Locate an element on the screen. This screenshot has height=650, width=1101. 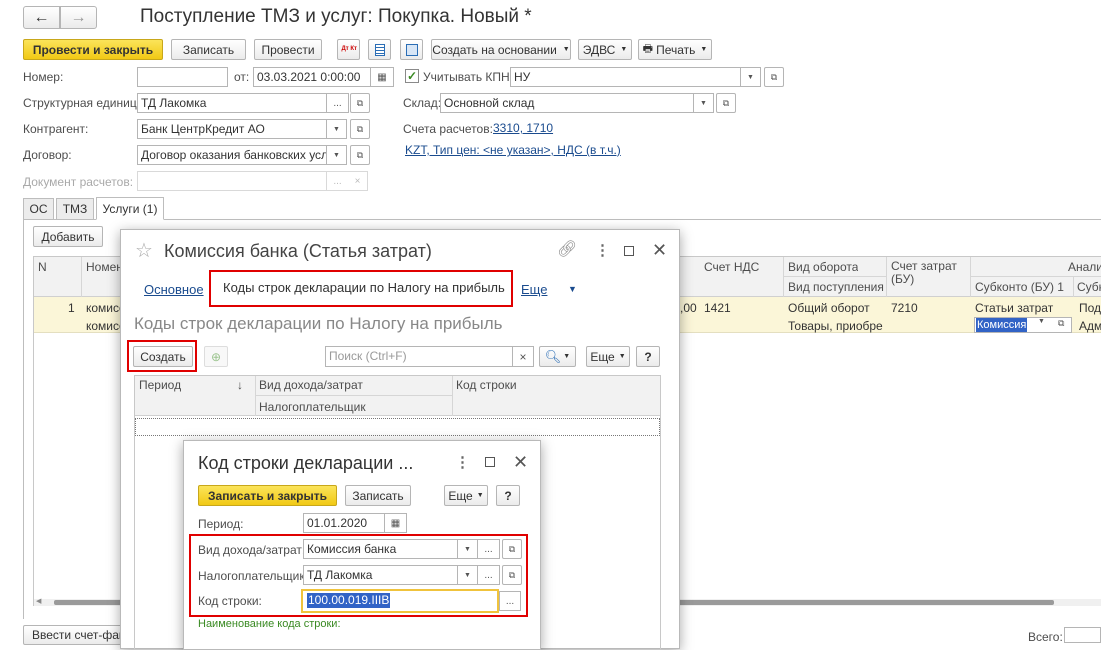
number-field is located at coordinates (182, 77).